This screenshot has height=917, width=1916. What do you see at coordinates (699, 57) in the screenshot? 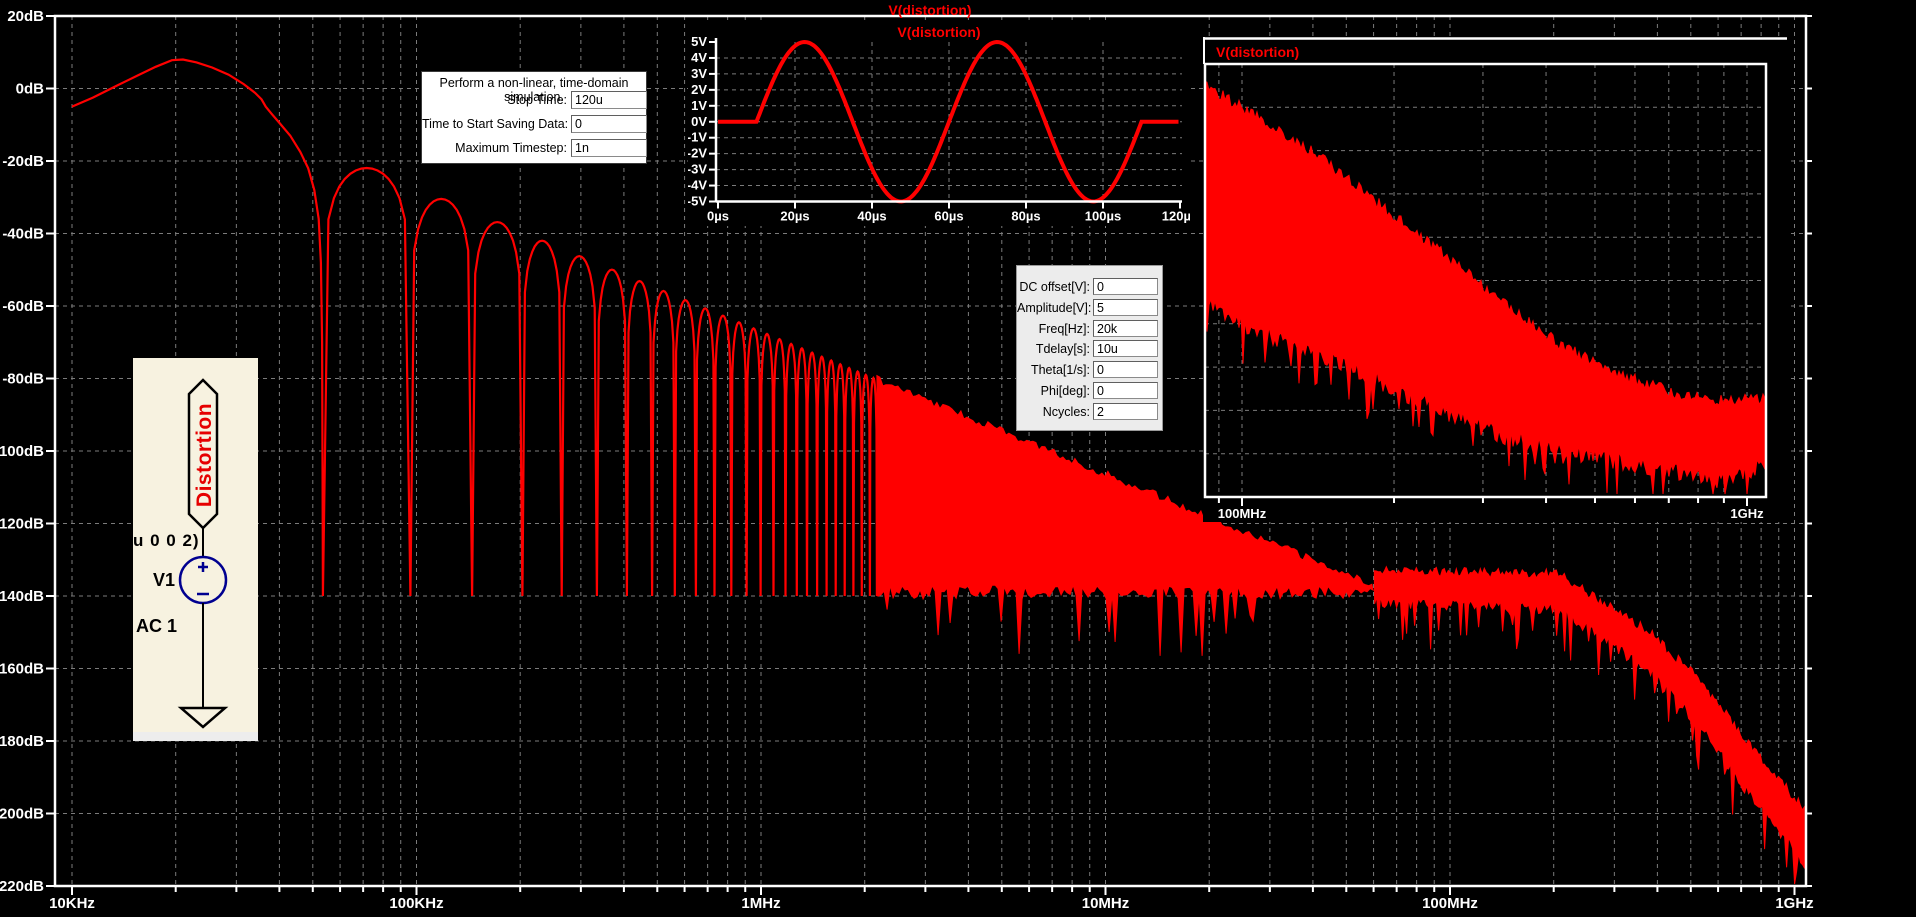
I see `y-axis-label: 4V` at bounding box center [699, 57].